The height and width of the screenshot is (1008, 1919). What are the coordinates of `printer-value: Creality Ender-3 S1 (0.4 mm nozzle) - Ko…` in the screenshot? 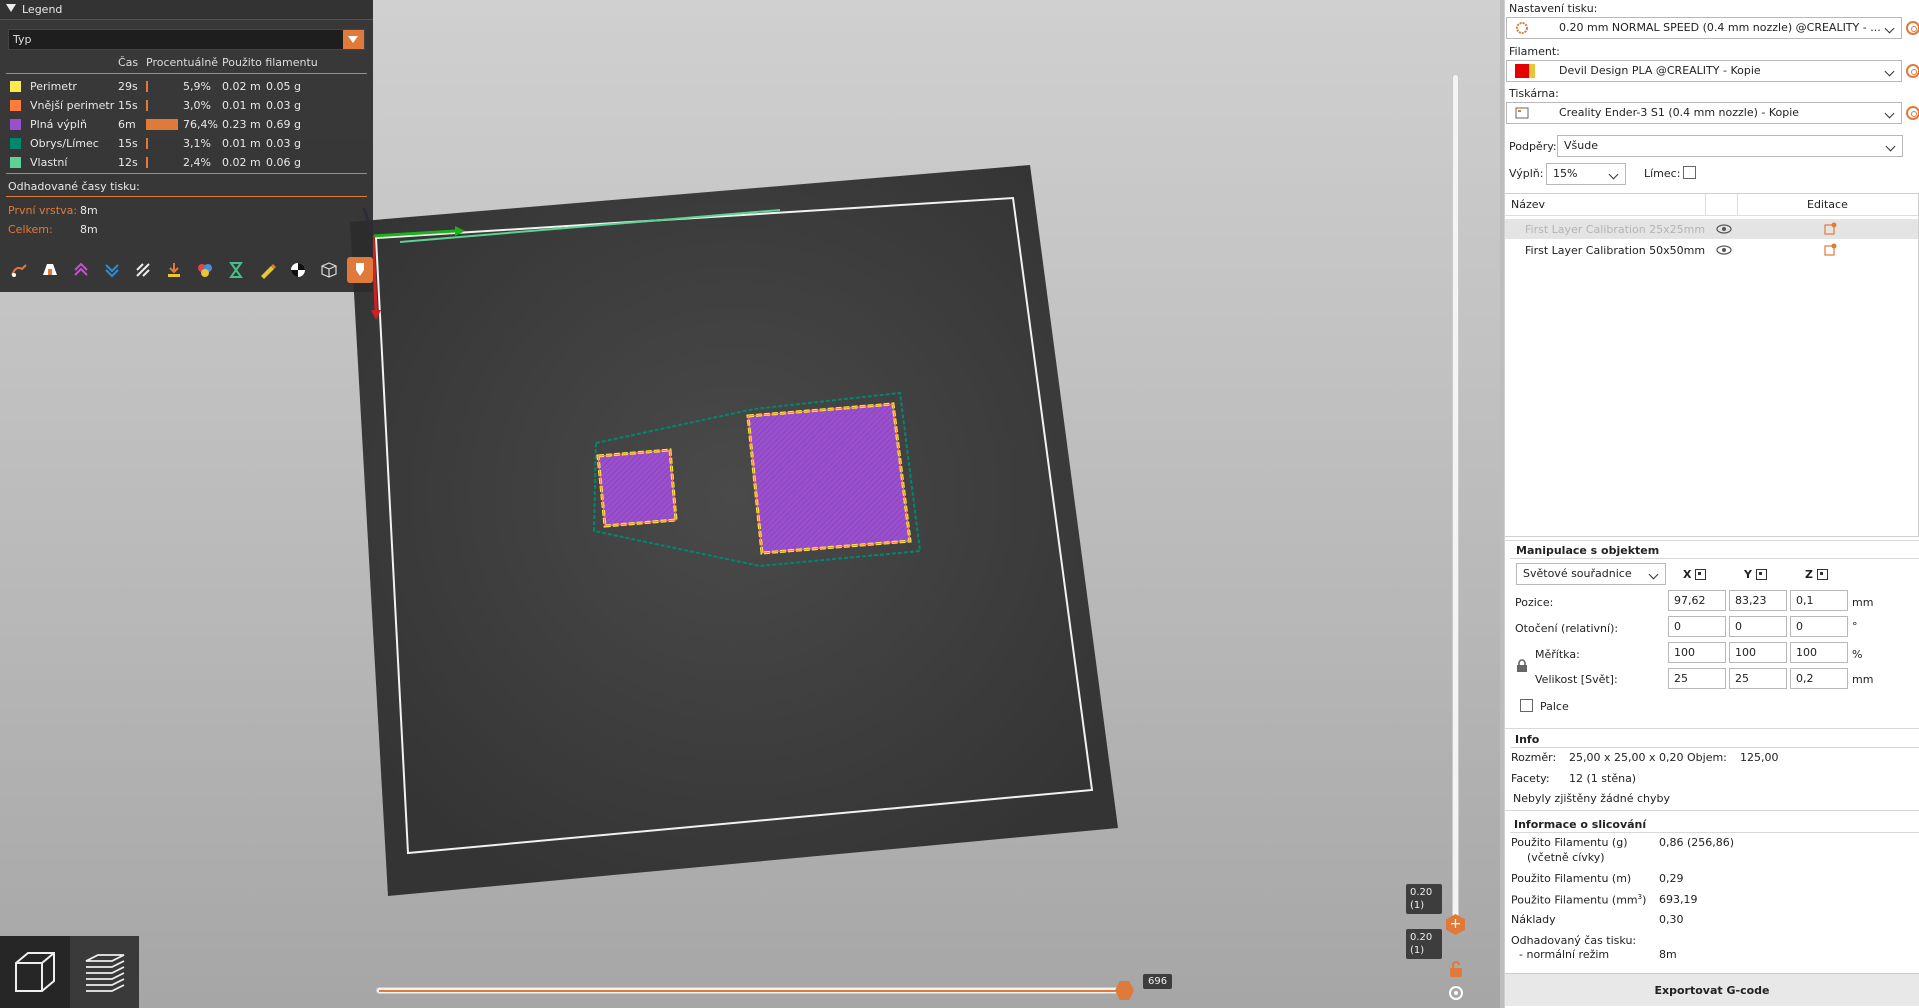 It's located at (1679, 112).